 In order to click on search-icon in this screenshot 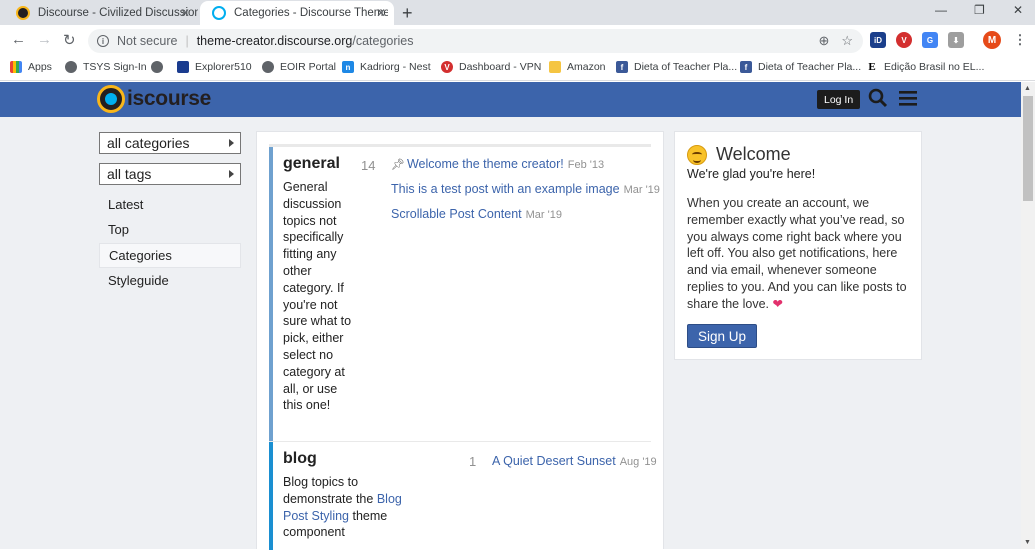, I will do `click(878, 100)`.